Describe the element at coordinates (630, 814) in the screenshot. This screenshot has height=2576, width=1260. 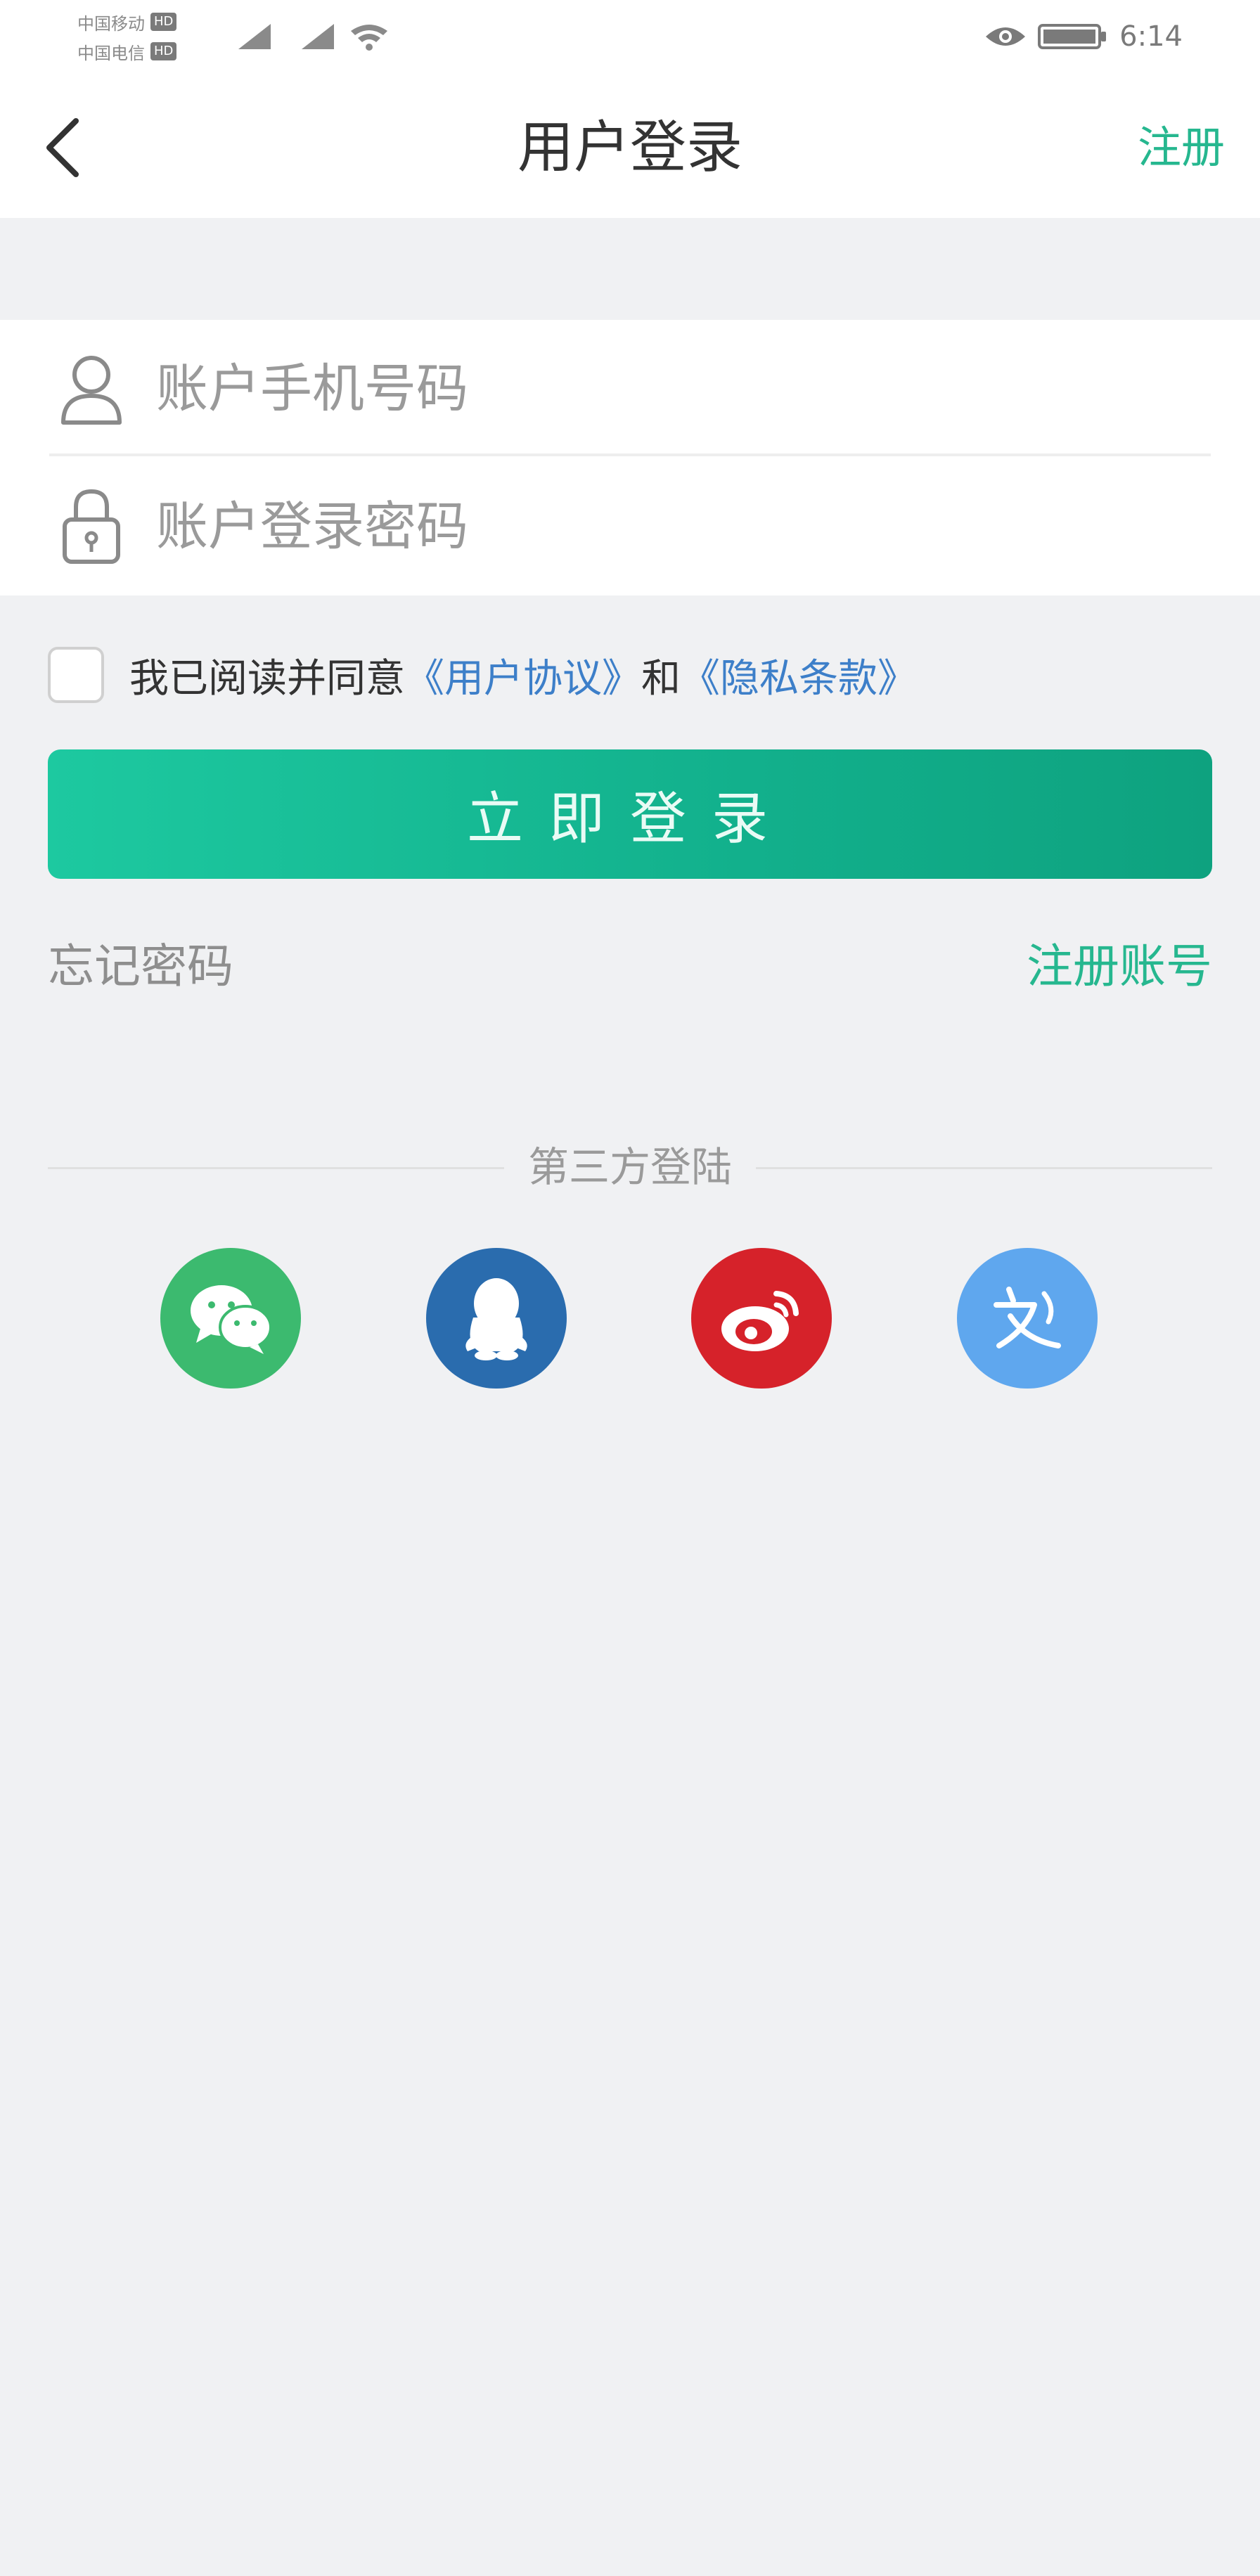
I see `login-button: 立即登录` at that location.